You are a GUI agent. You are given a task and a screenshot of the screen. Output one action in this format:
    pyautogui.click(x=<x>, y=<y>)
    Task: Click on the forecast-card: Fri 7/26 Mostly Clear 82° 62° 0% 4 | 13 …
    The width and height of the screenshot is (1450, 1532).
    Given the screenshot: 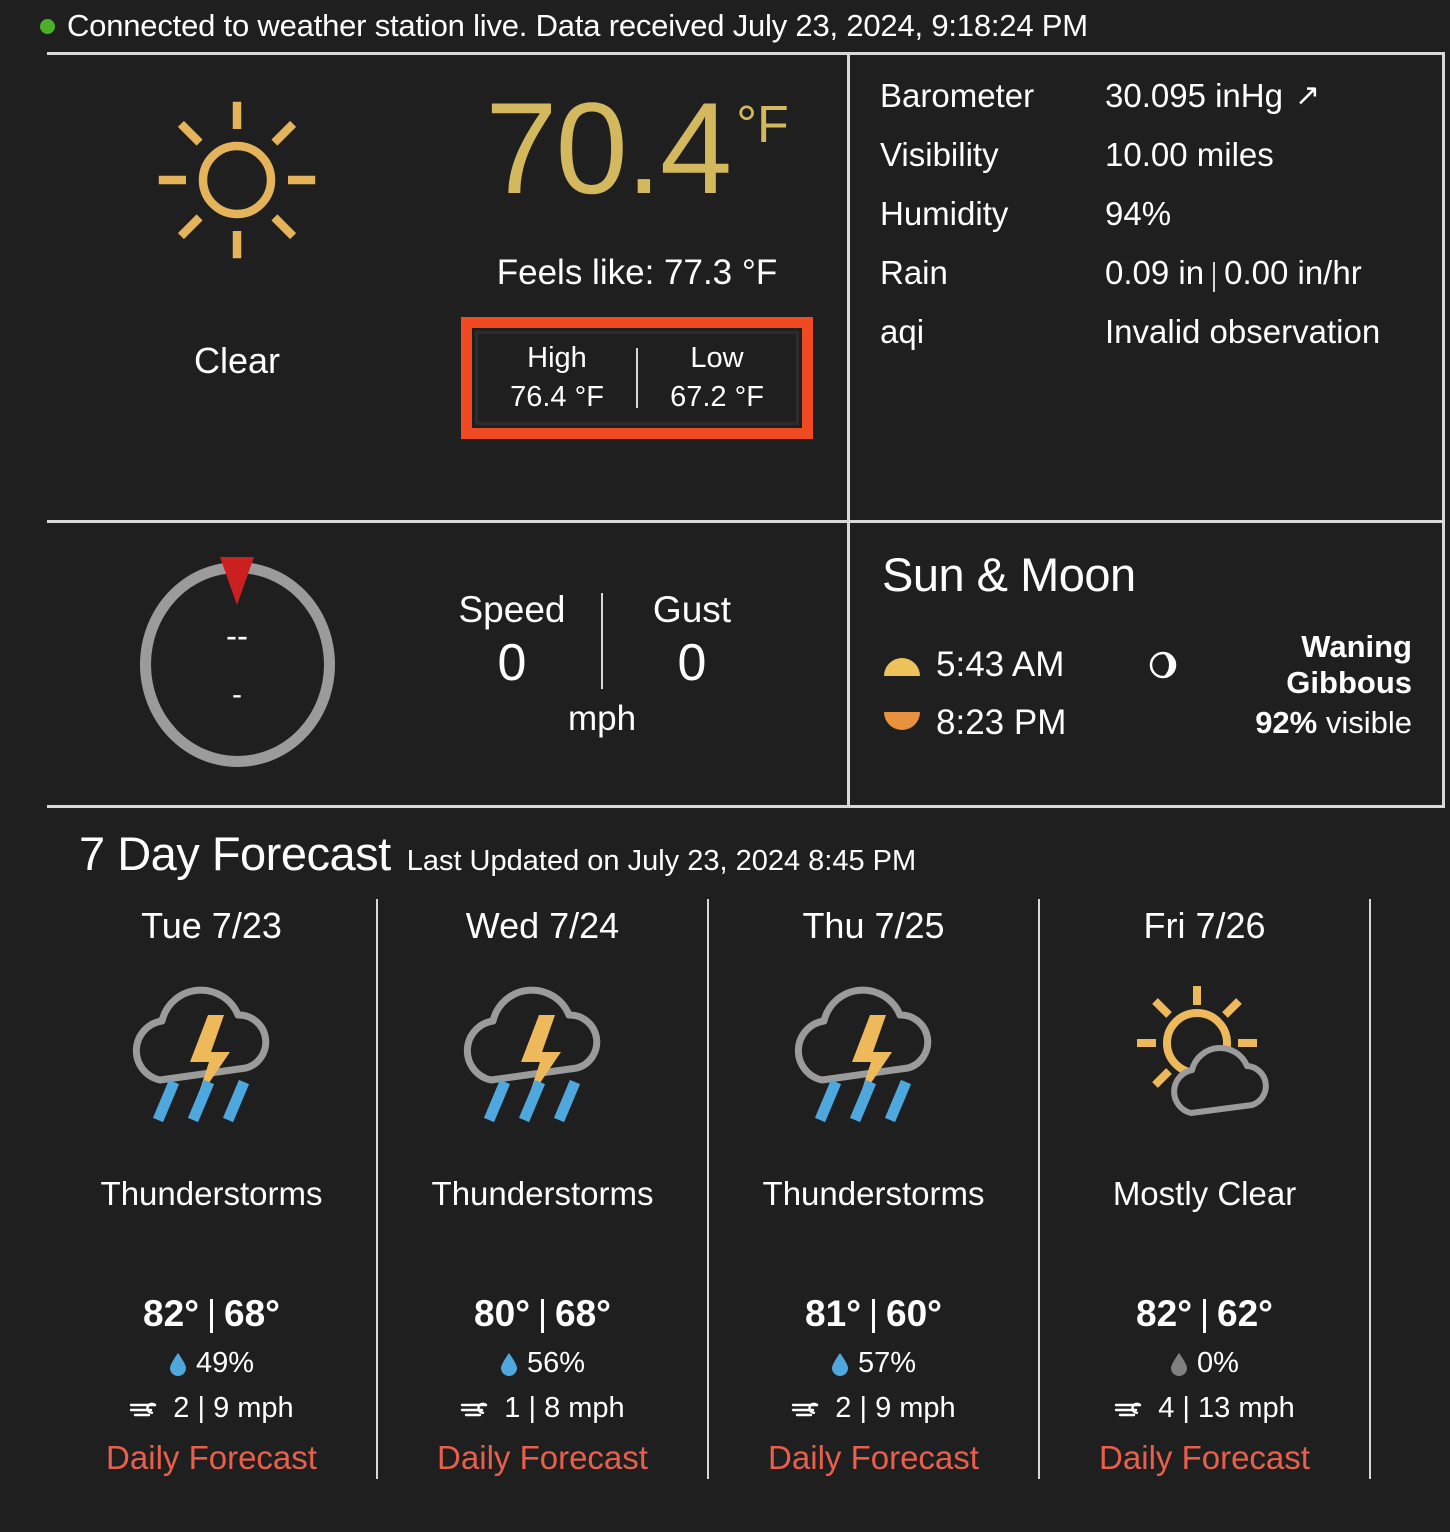 What is the action you would take?
    pyautogui.click(x=1205, y=1189)
    